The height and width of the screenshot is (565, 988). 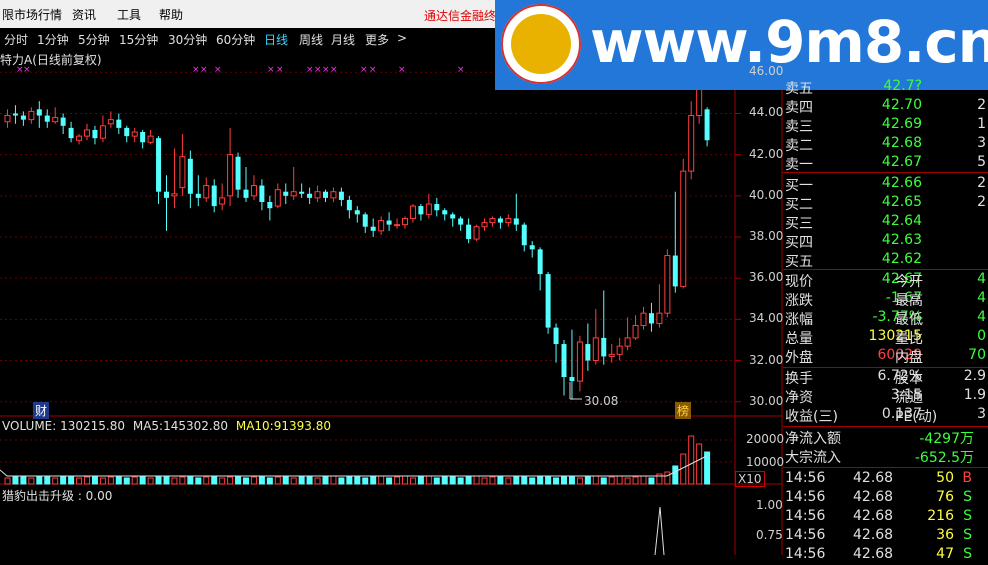 I want to click on tick-row: 14:56 42.68 216 S, so click(x=885, y=517).